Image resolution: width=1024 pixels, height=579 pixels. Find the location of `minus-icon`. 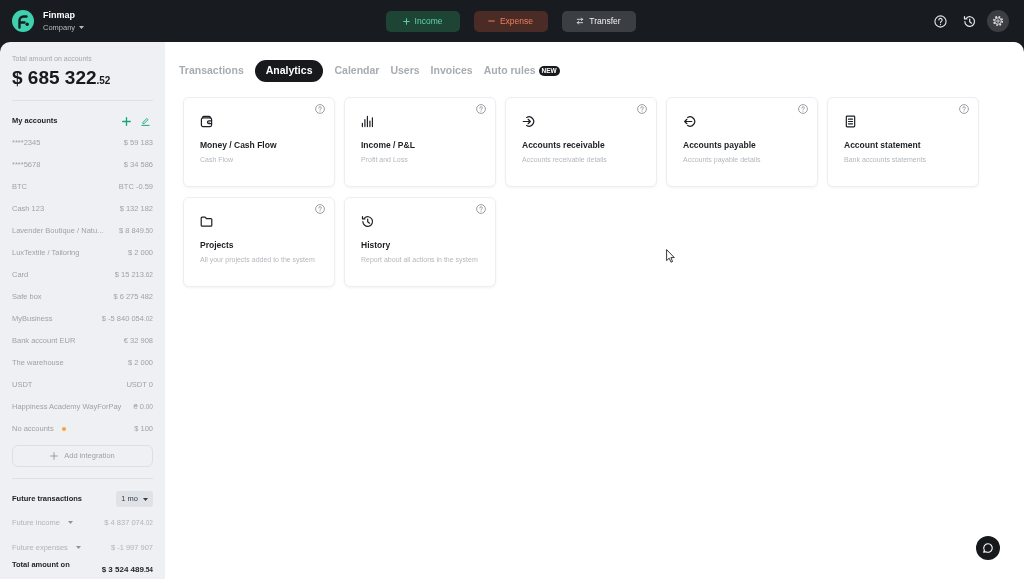

minus-icon is located at coordinates (491, 21).